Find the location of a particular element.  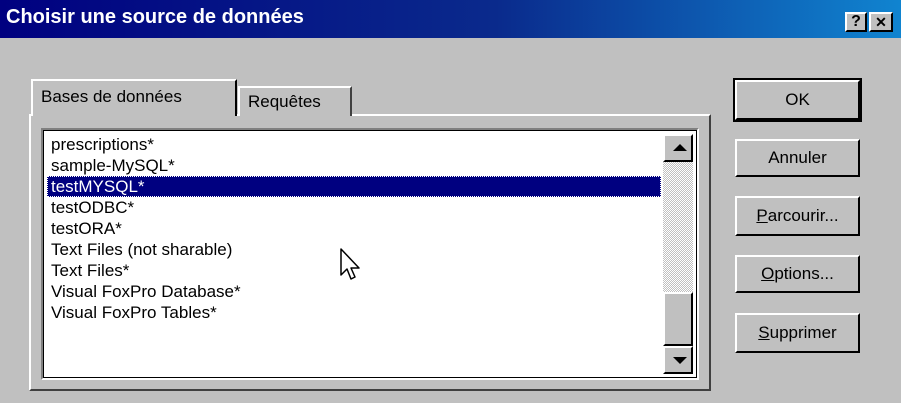

scroll-thumb is located at coordinates (678, 319).